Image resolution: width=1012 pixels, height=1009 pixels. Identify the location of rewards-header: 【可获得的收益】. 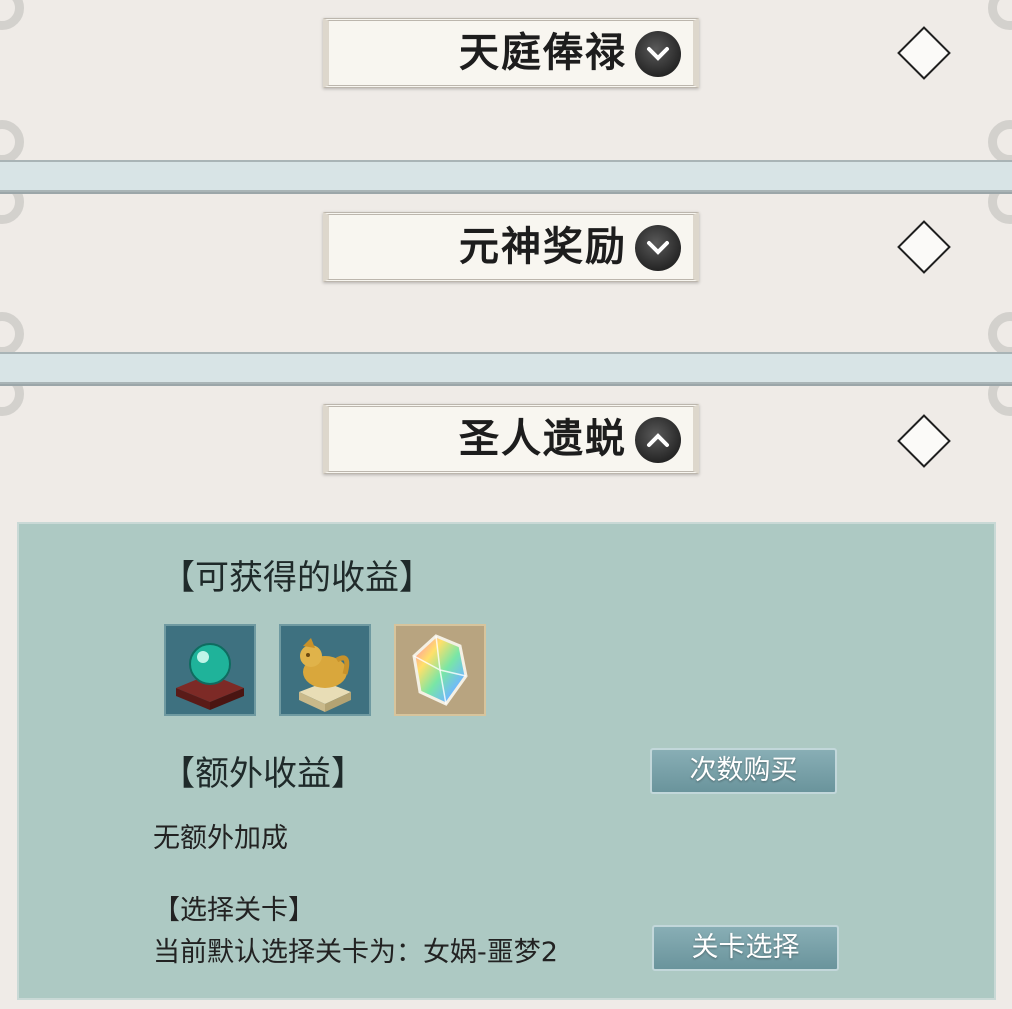
(297, 578).